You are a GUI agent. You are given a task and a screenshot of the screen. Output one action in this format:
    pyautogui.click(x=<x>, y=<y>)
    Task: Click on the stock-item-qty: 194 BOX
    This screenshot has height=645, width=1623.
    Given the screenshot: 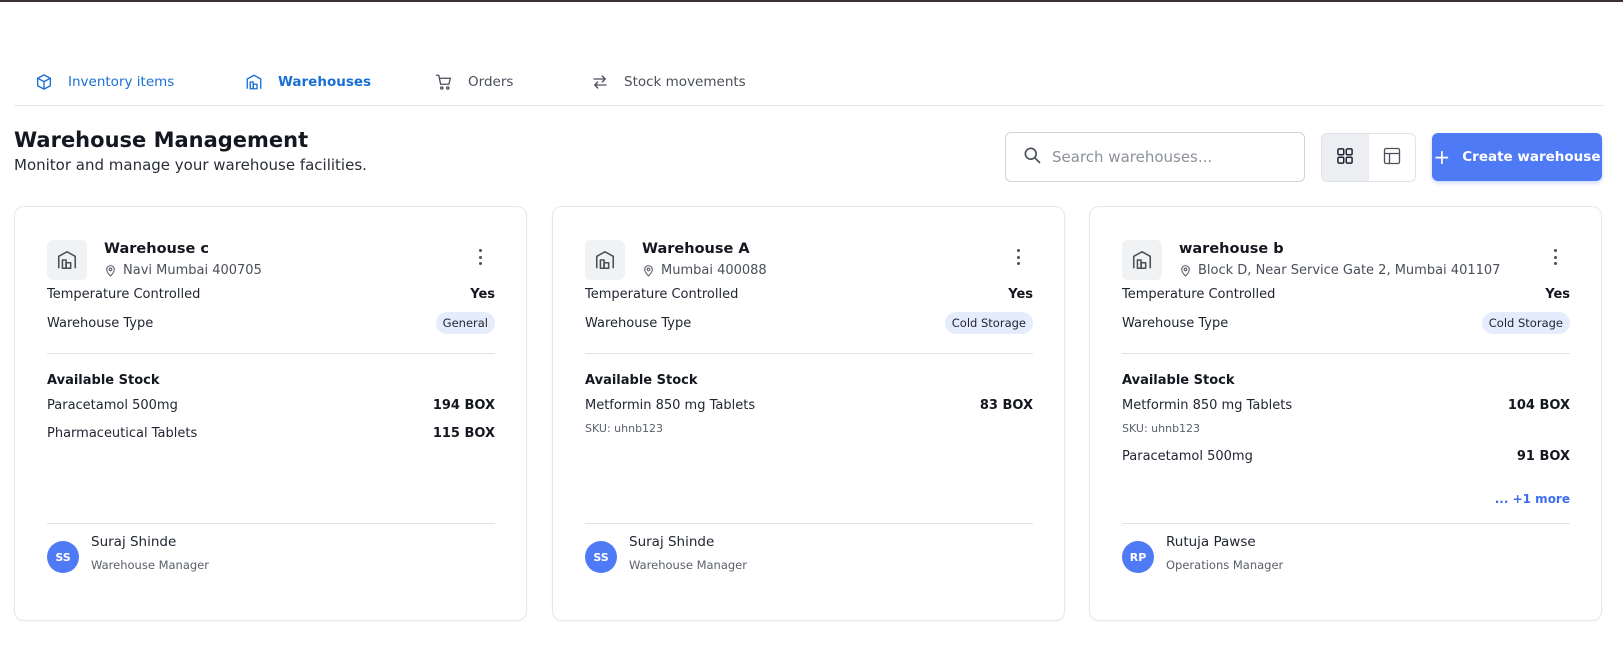 What is the action you would take?
    pyautogui.click(x=463, y=405)
    